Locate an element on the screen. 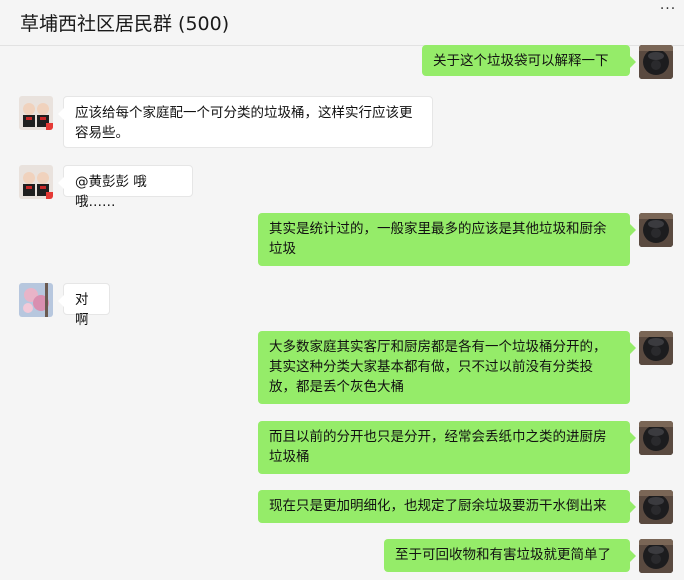 This screenshot has width=684, height=580. message-text: 其实是统计过的，一般家里最多的应该是其他垃圾和厨余垃圾 is located at coordinates (438, 239).